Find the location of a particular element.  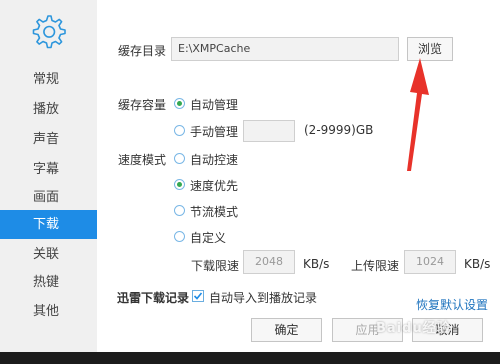

thunder-import-checkbox is located at coordinates (198, 296).